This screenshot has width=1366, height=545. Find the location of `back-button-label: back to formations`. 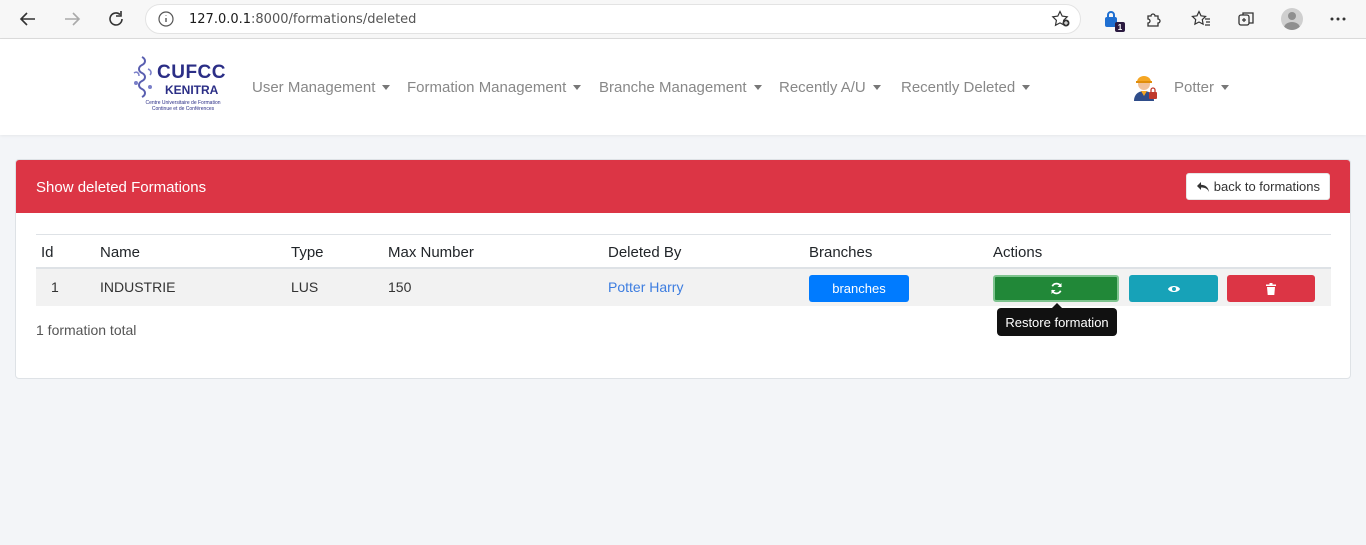

back-button-label: back to formations is located at coordinates (1266, 186).